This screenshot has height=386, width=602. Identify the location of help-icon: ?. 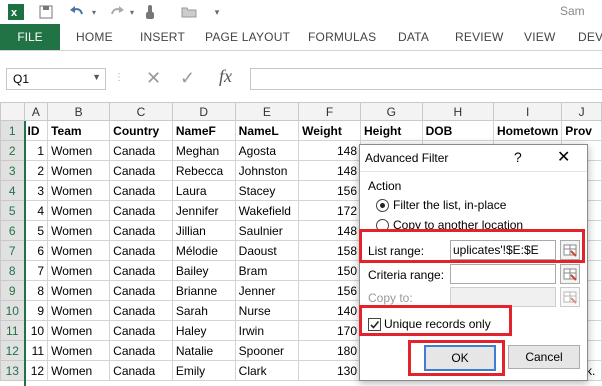
(518, 157).